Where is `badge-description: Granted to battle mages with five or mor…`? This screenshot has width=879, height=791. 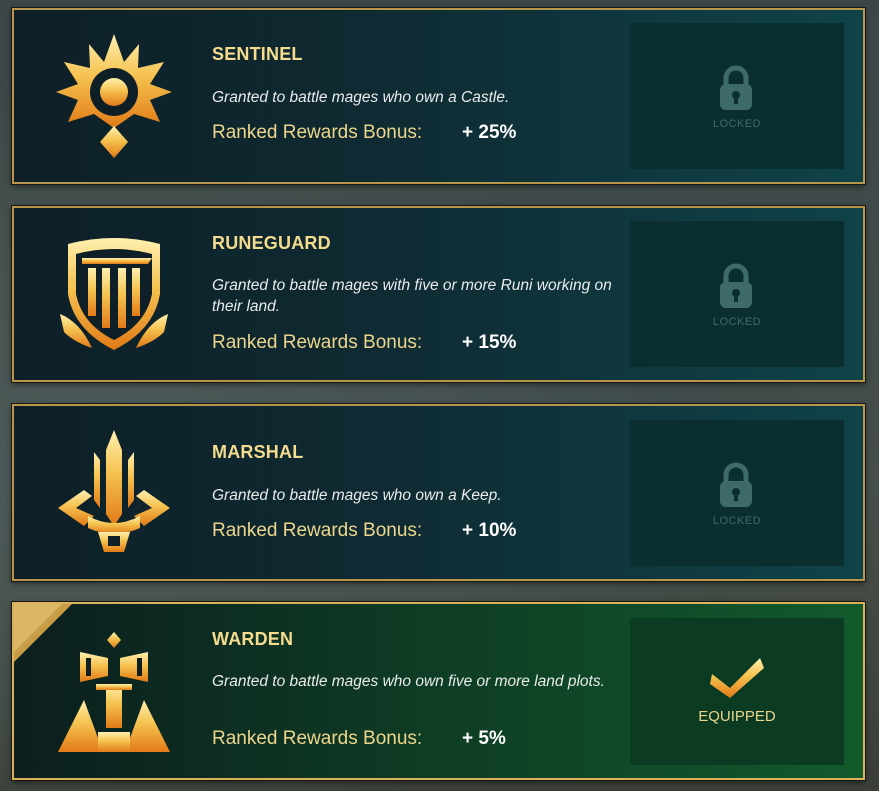 badge-description: Granted to battle mages with five or mor… is located at coordinates (412, 296).